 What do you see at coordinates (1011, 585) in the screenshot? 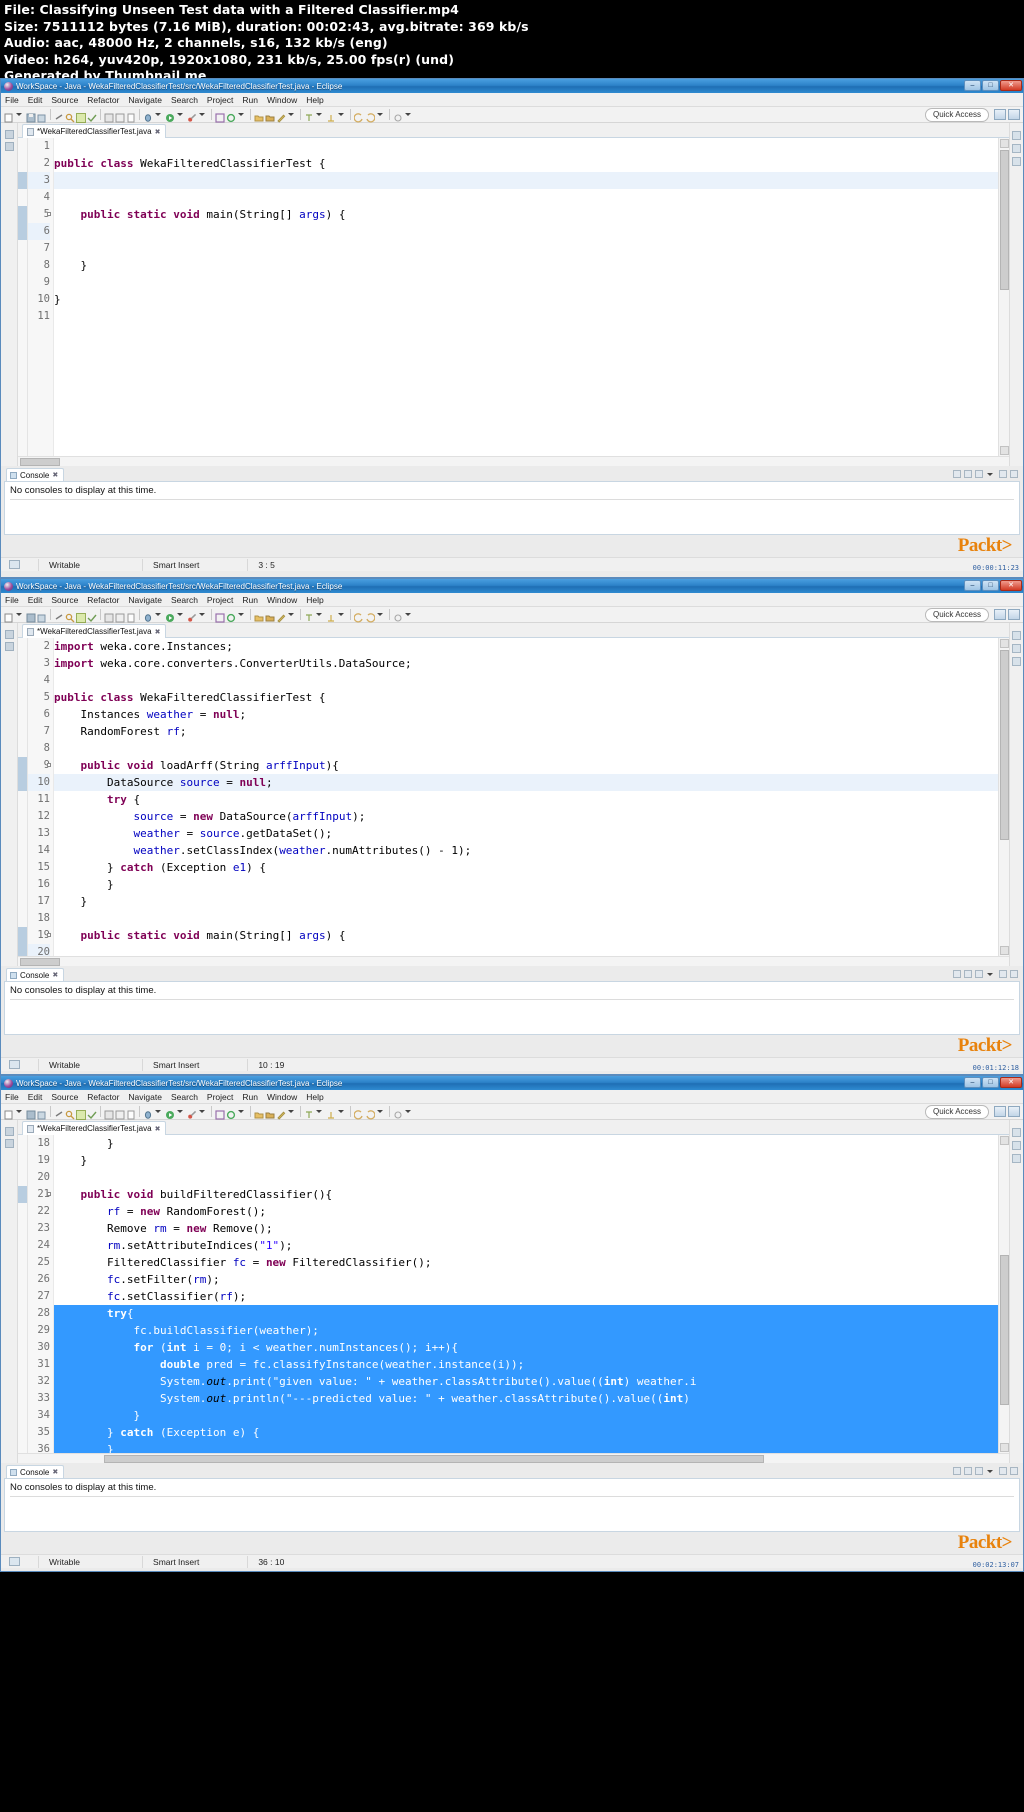
I see `close-button-2: ✕` at bounding box center [1011, 585].